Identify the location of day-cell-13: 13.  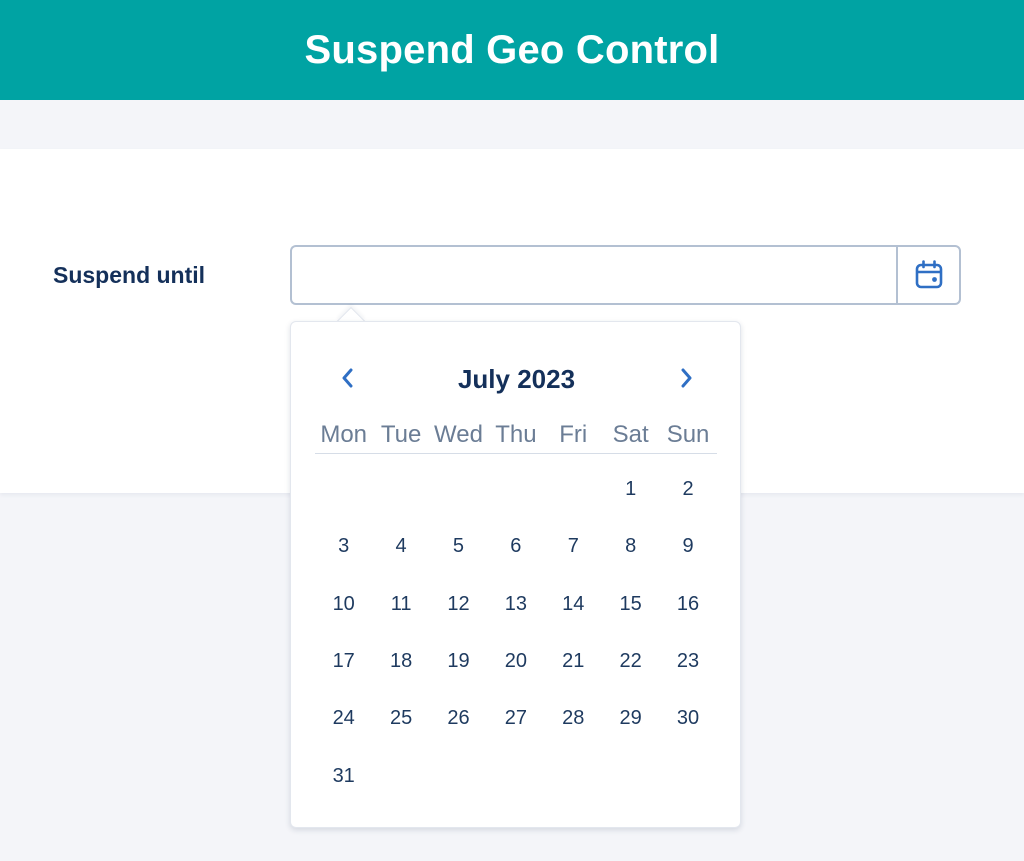
(515, 604).